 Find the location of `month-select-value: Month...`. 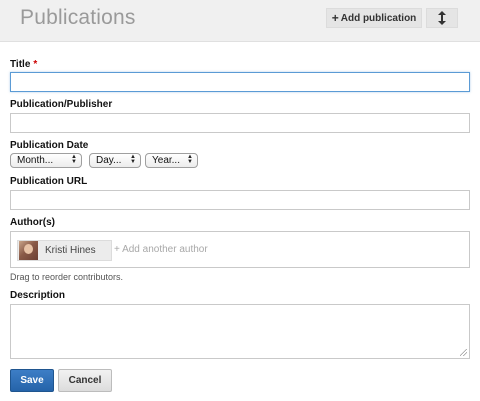

month-select-value: Month... is located at coordinates (35, 160).